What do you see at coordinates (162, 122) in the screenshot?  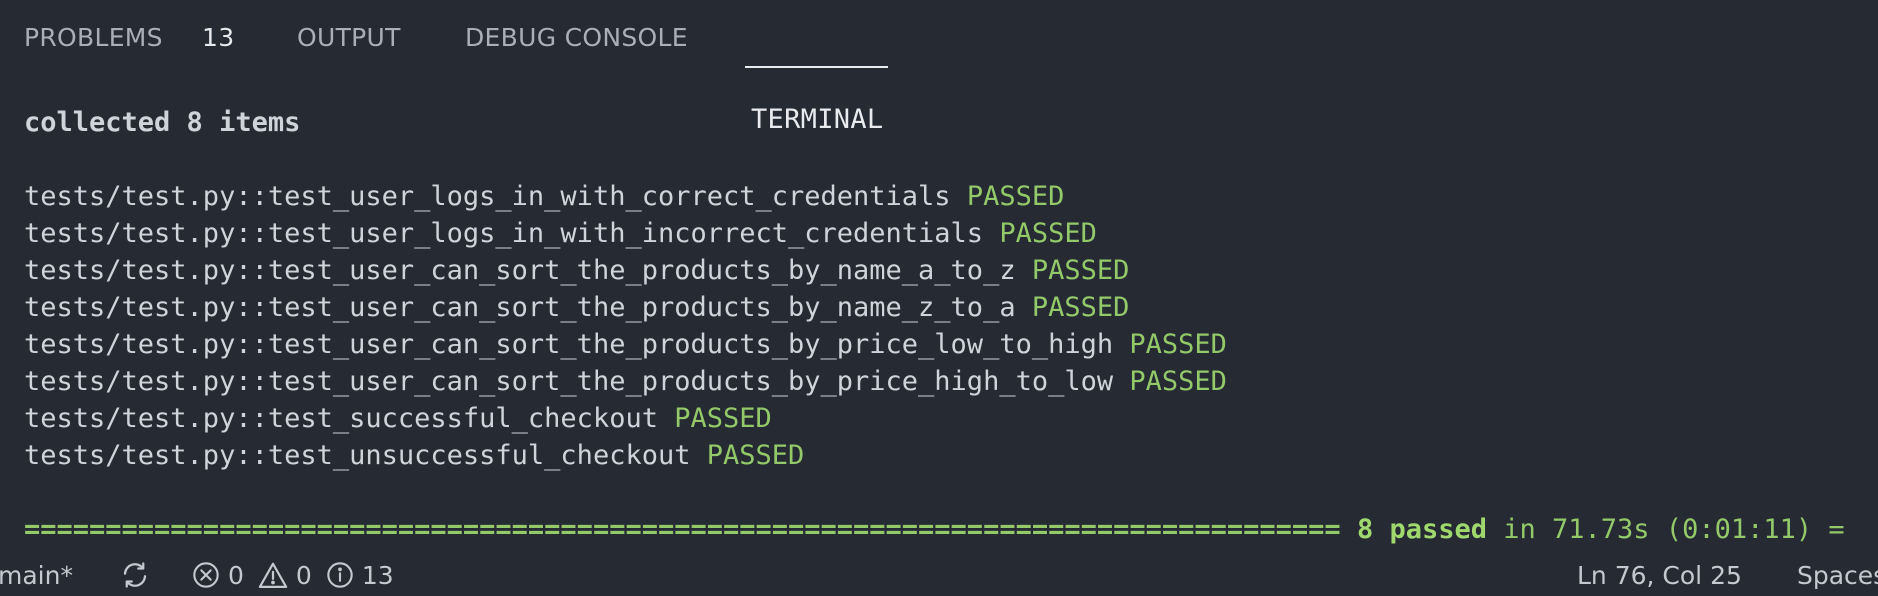 I see `terminal-header-line: collected 8 items` at bounding box center [162, 122].